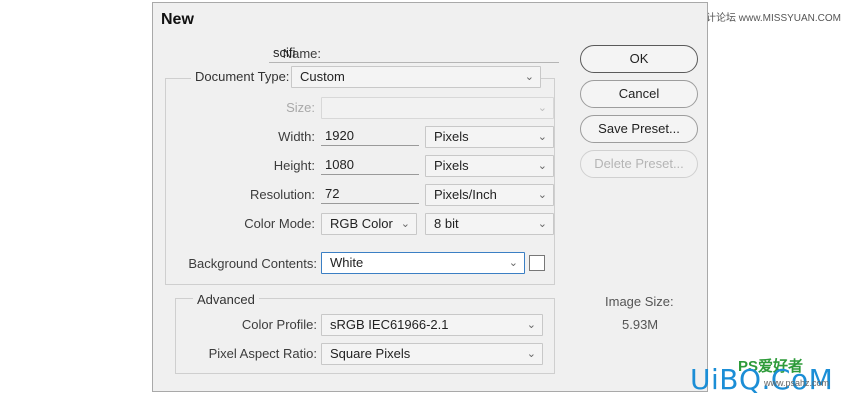 Image resolution: width=850 pixels, height=396 pixels. I want to click on pixel-aspect-ratio-label: Pixel Aspect Ratio:, so click(262, 353).